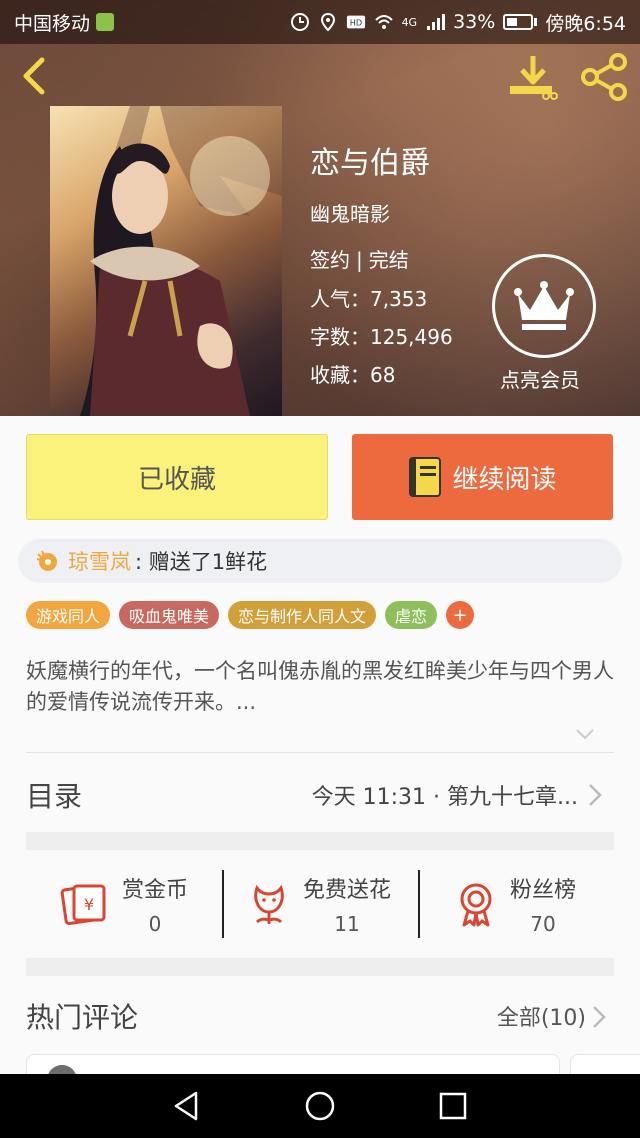 The width and height of the screenshot is (640, 1138). I want to click on book-author: 幽鬼暗影, so click(350, 212).